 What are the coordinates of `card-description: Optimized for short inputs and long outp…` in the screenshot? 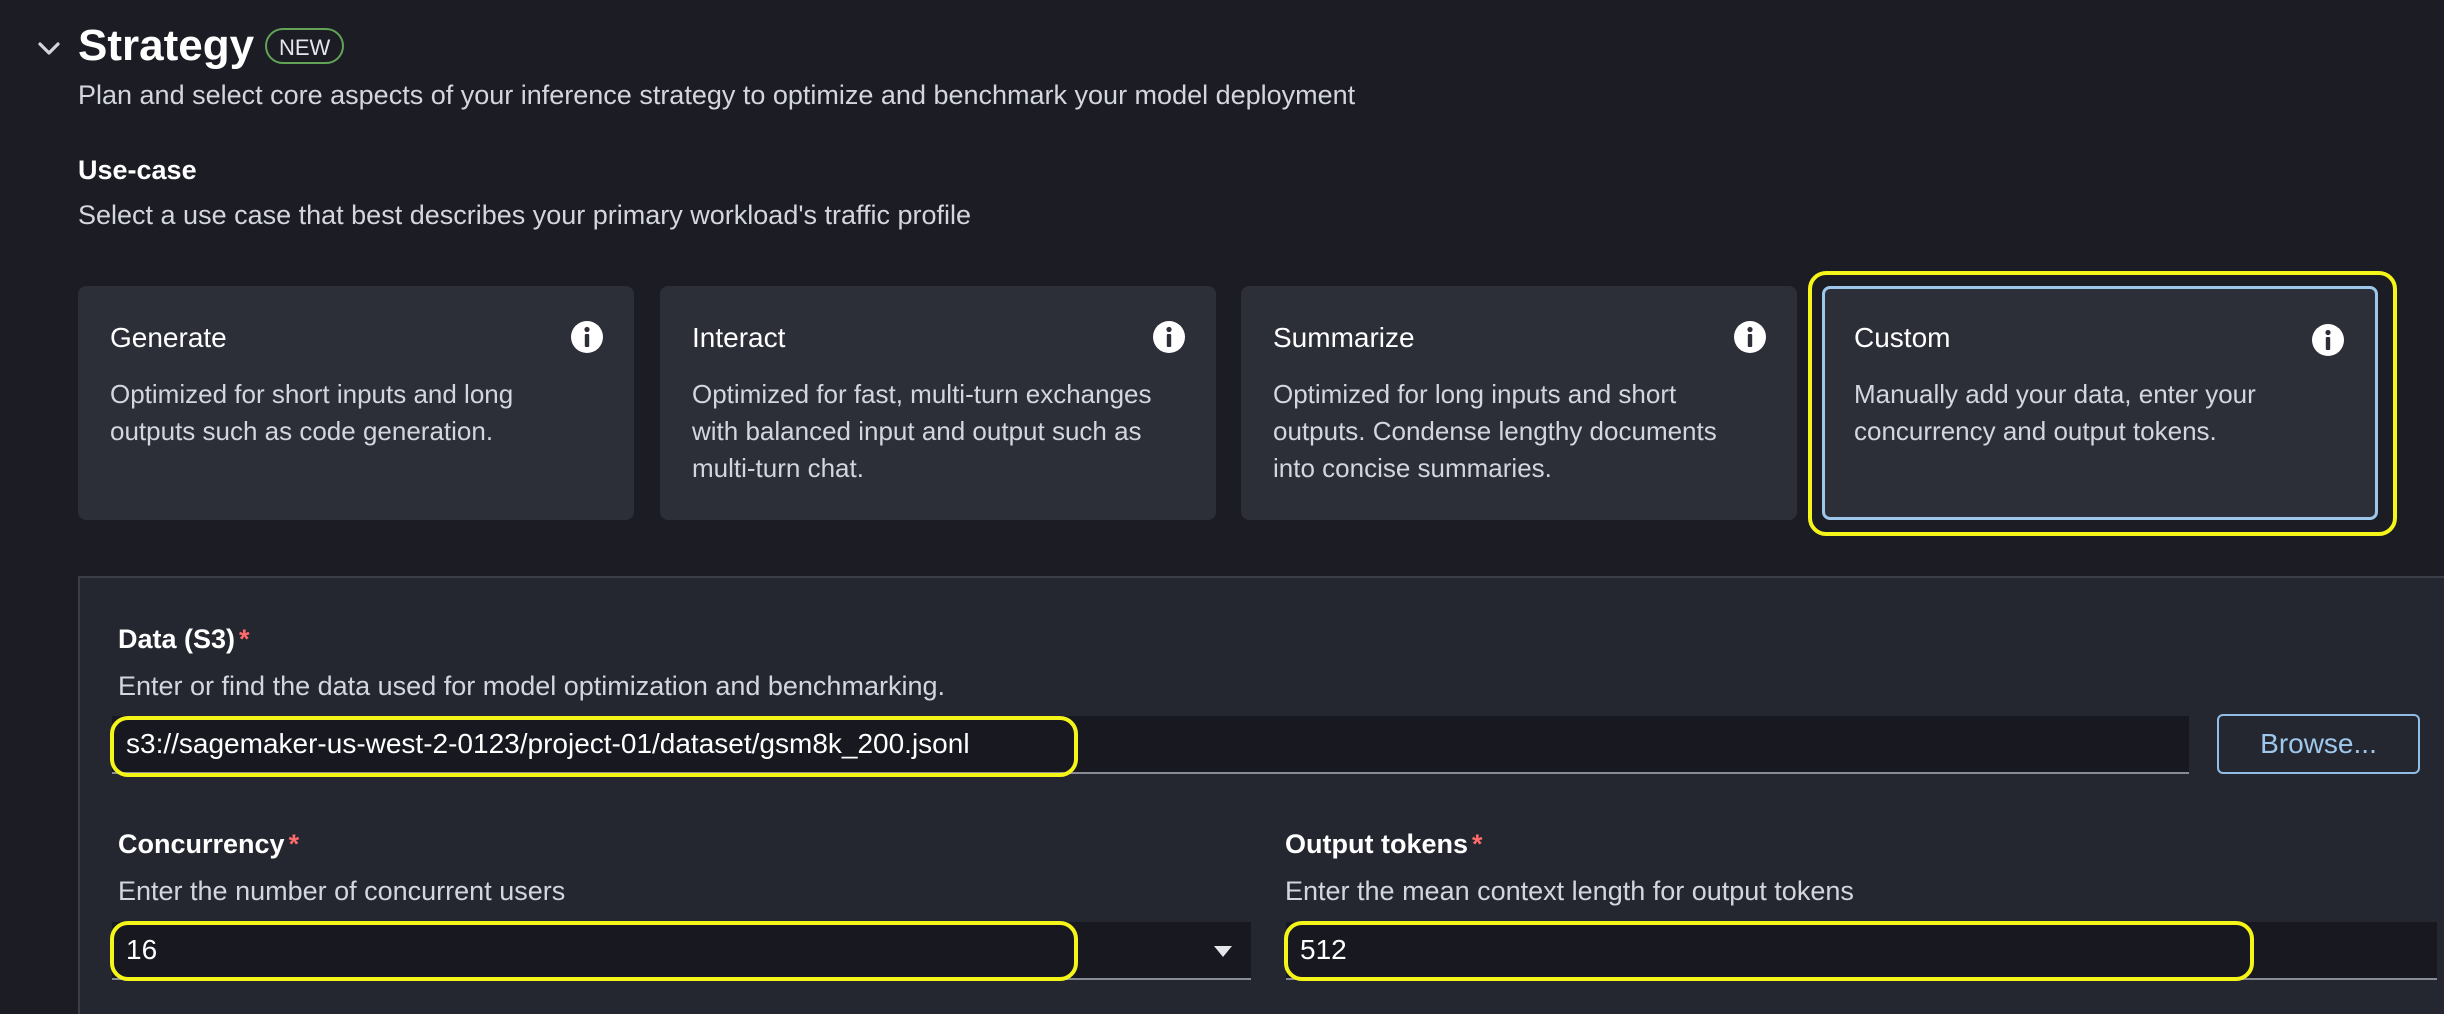 It's located at (312, 412).